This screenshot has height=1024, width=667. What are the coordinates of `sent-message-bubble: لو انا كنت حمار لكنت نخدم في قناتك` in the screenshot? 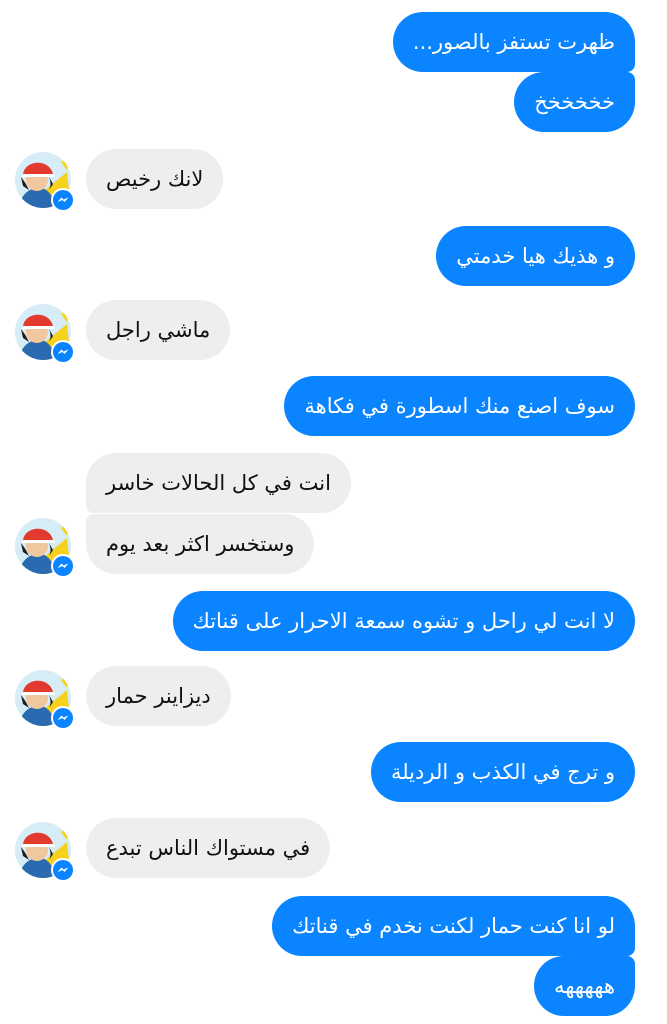 It's located at (453, 926).